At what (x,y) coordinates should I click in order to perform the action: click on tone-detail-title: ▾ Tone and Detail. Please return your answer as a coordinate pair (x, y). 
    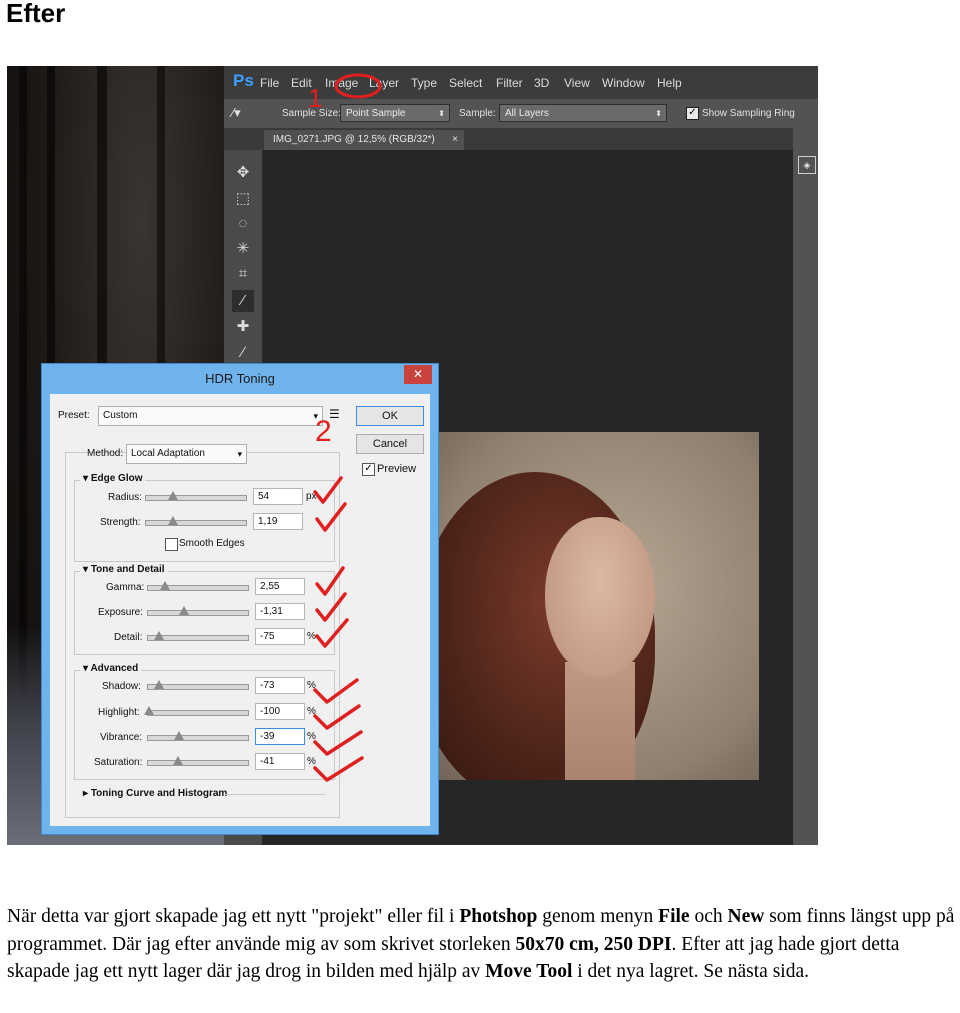
    Looking at the image, I should click on (124, 569).